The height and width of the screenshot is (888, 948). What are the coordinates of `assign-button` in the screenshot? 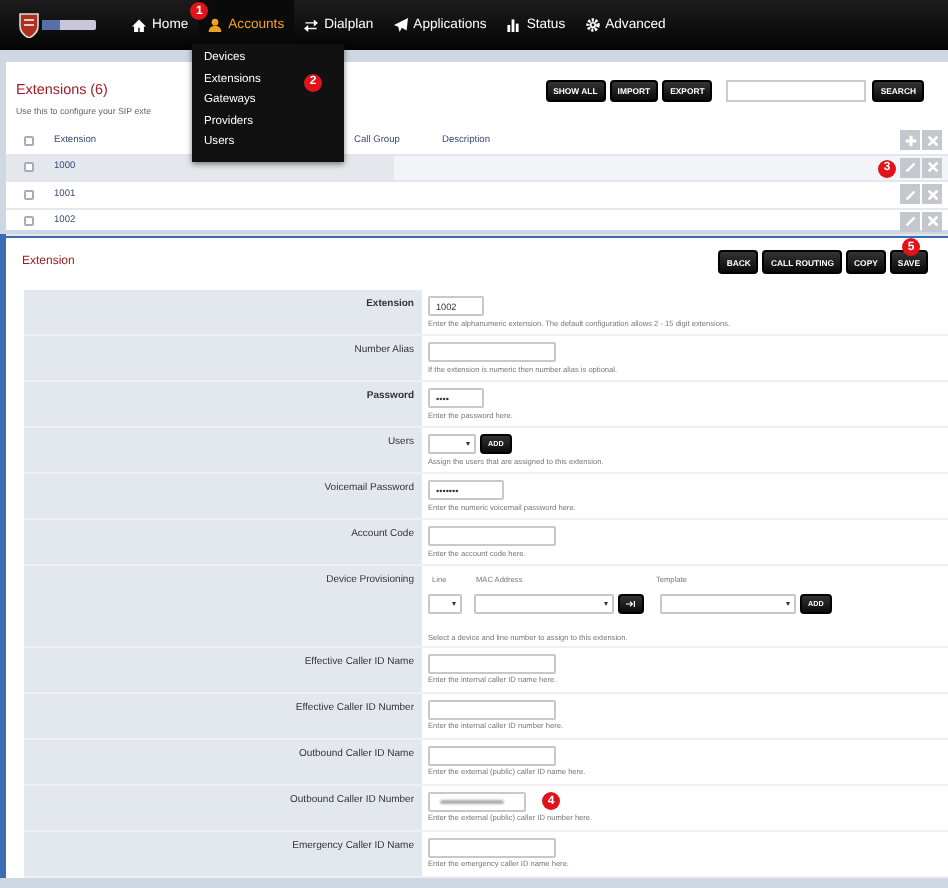 It's located at (631, 604).